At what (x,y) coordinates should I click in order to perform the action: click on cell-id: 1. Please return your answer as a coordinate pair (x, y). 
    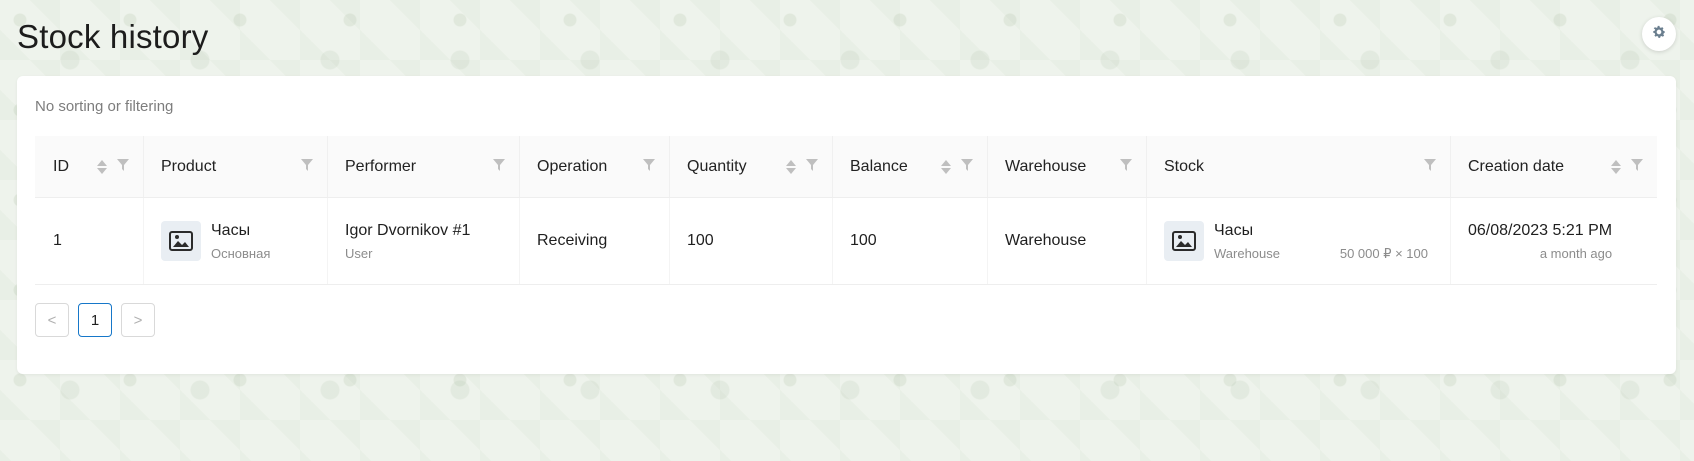
    Looking at the image, I should click on (57, 240).